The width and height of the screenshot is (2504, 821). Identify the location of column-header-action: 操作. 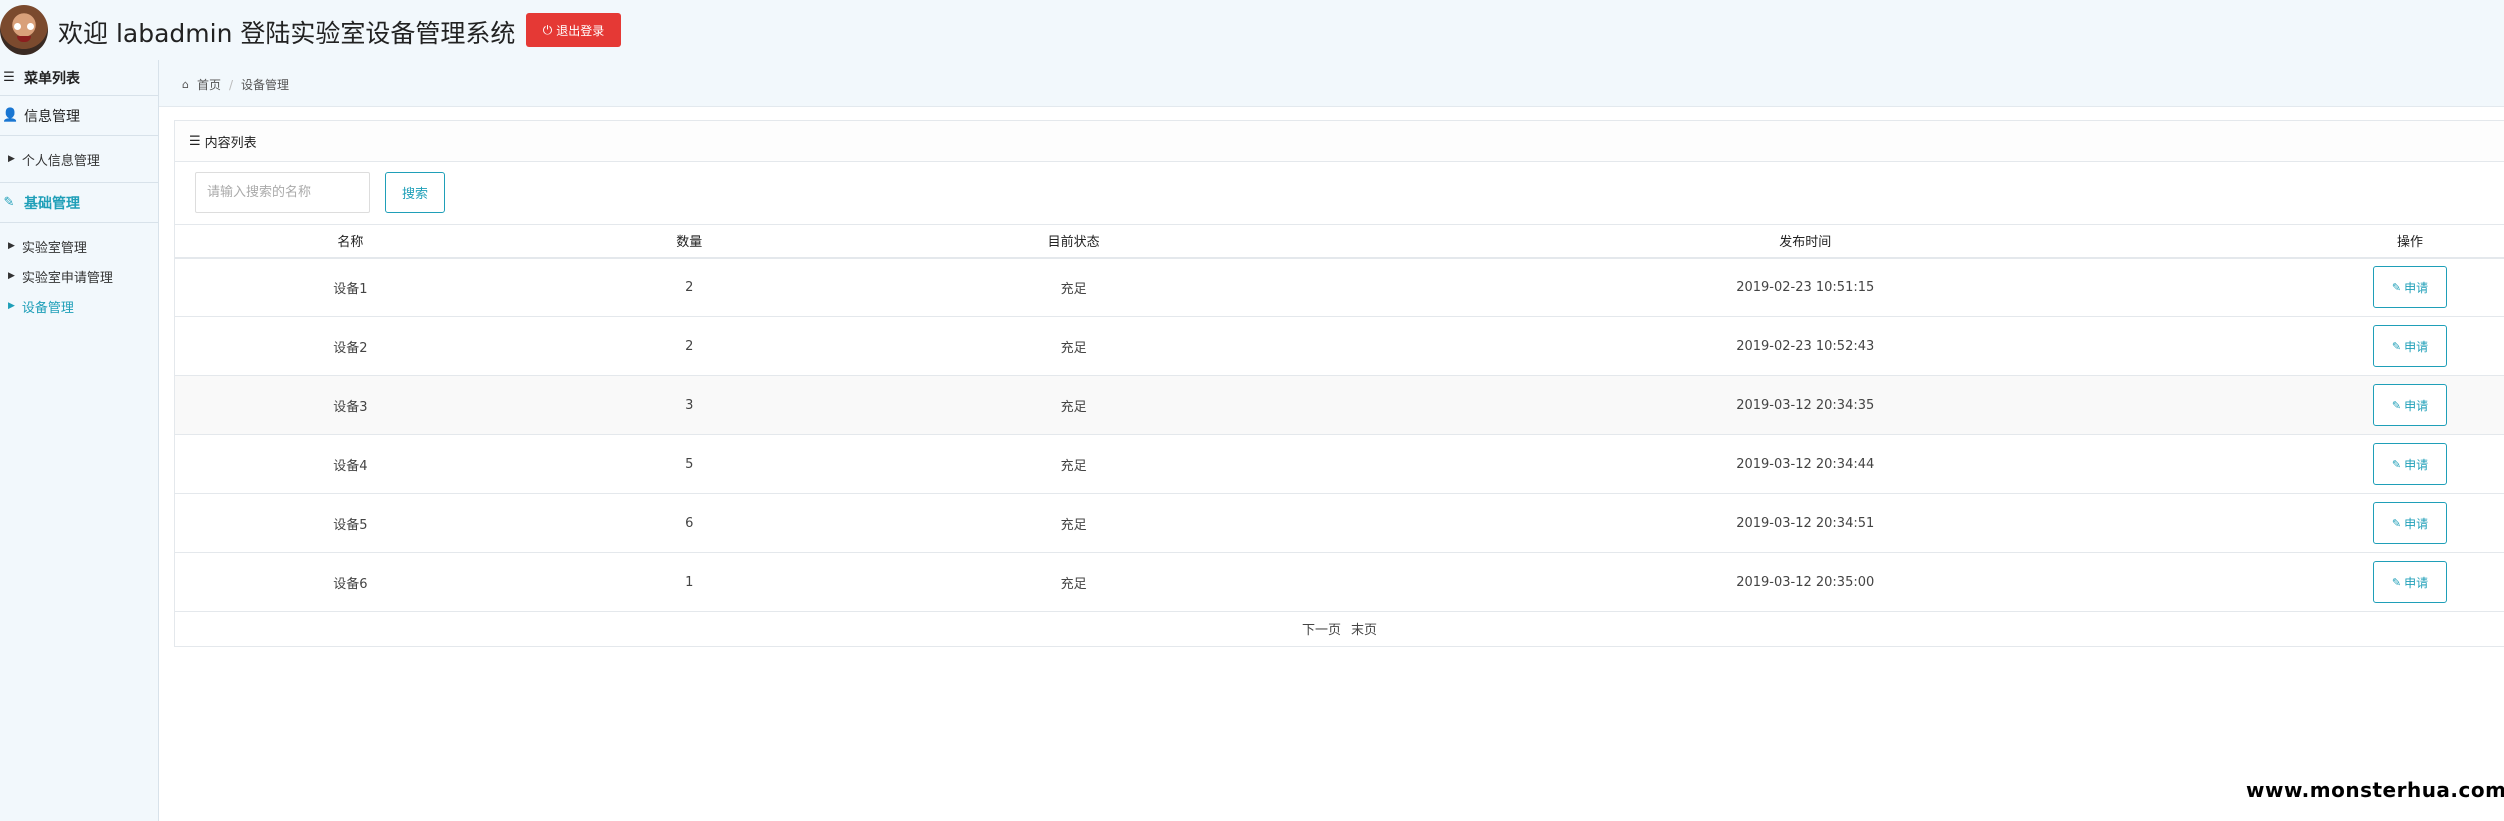
(2410, 241).